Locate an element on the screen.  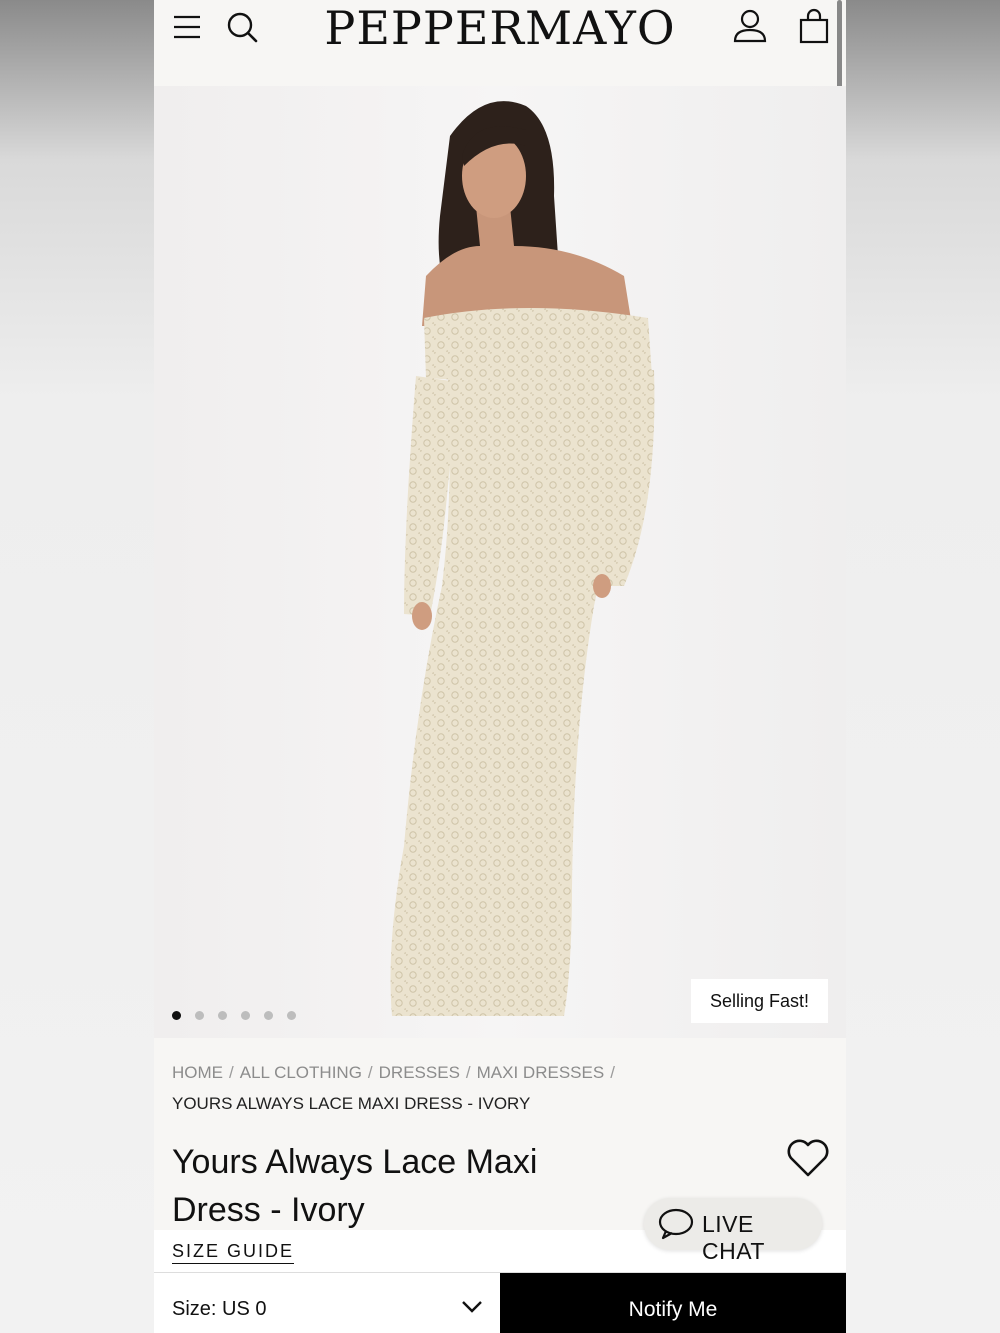
notify-me-button: Notify Me is located at coordinates (673, 1303).